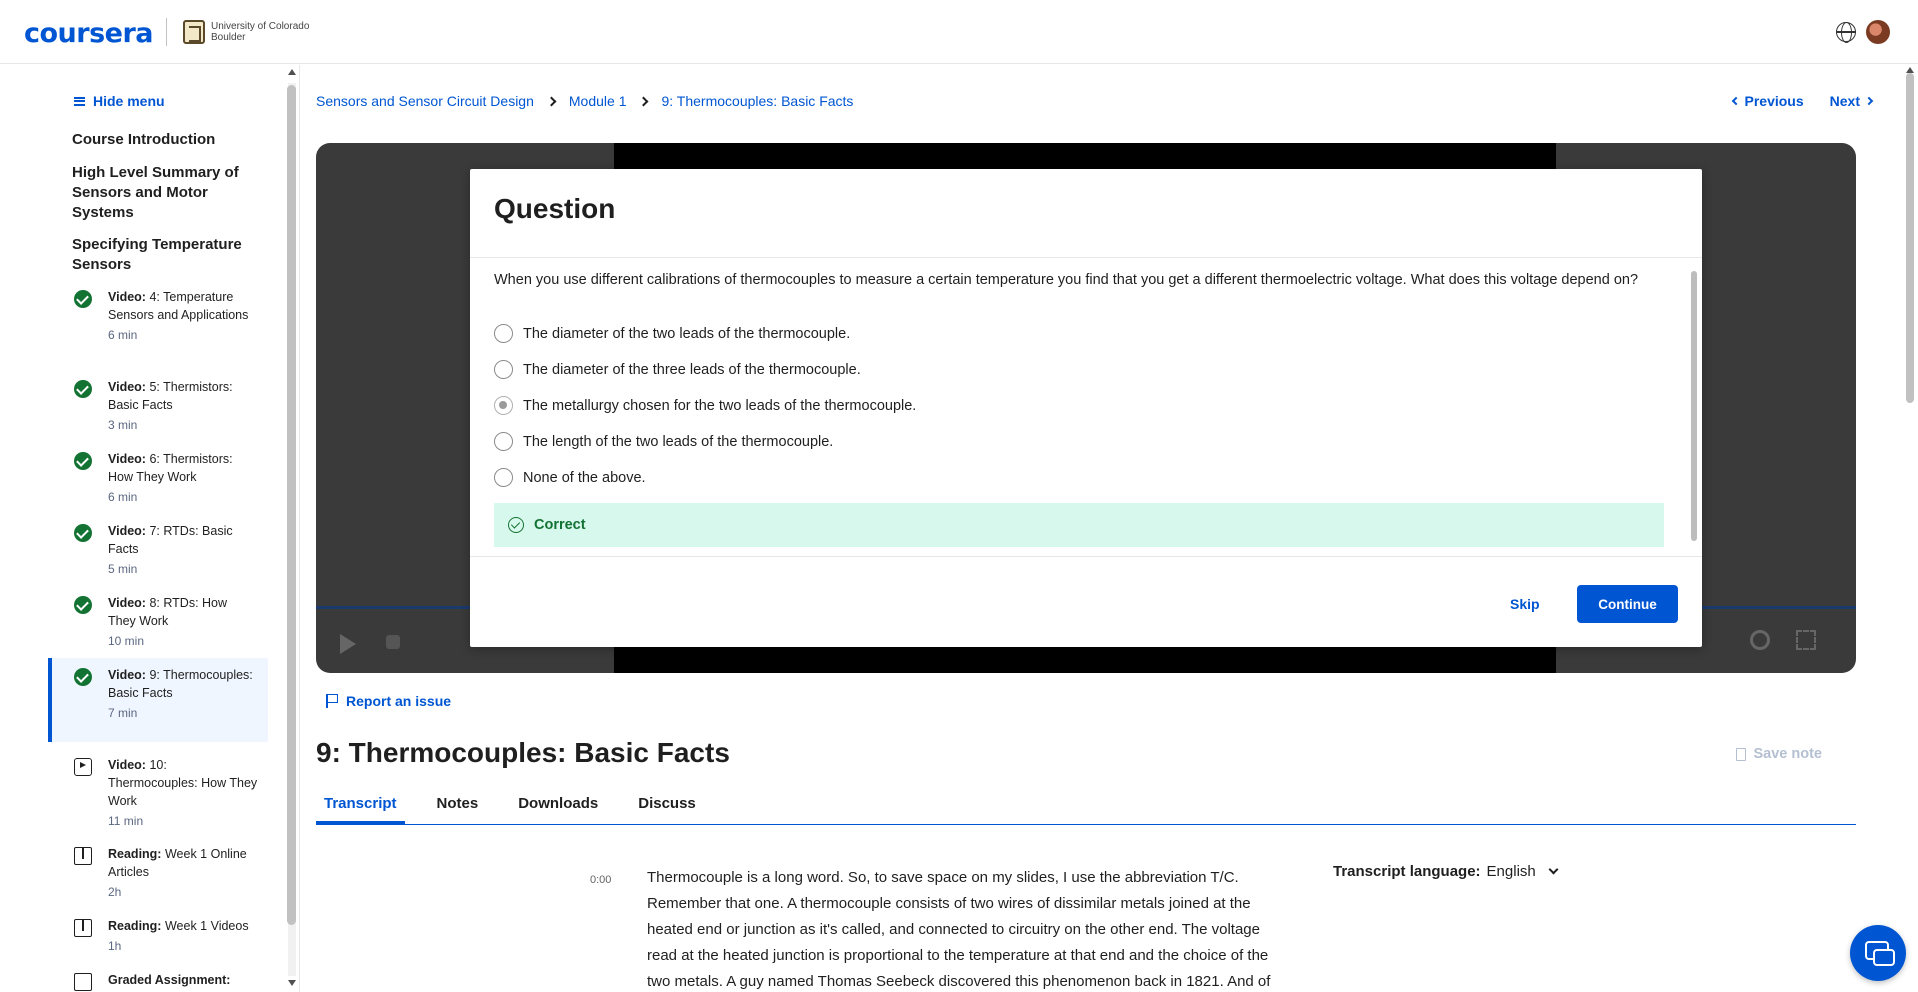  What do you see at coordinates (1910, 528) in the screenshot?
I see `page-scrollbar` at bounding box center [1910, 528].